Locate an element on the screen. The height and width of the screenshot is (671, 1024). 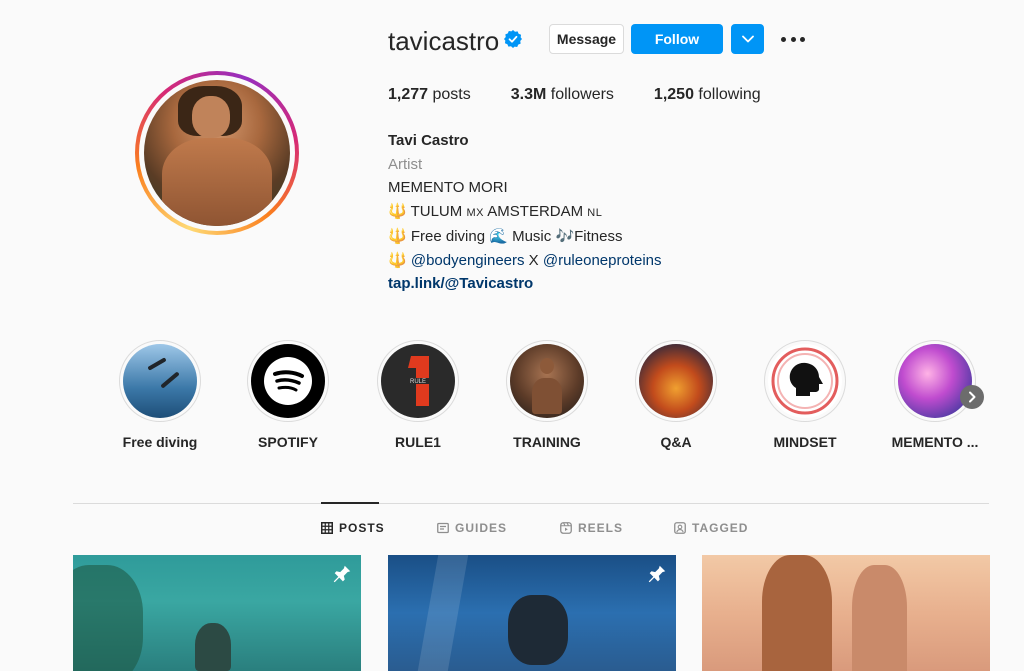
grid-icon is located at coordinates (327, 528).